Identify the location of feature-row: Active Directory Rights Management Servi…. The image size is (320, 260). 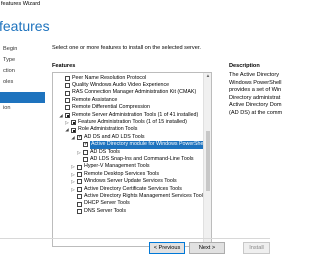
(128, 196).